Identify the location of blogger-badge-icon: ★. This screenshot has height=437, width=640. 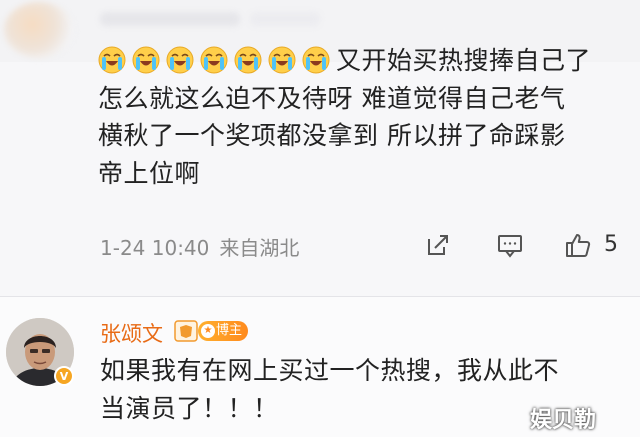
(208, 331).